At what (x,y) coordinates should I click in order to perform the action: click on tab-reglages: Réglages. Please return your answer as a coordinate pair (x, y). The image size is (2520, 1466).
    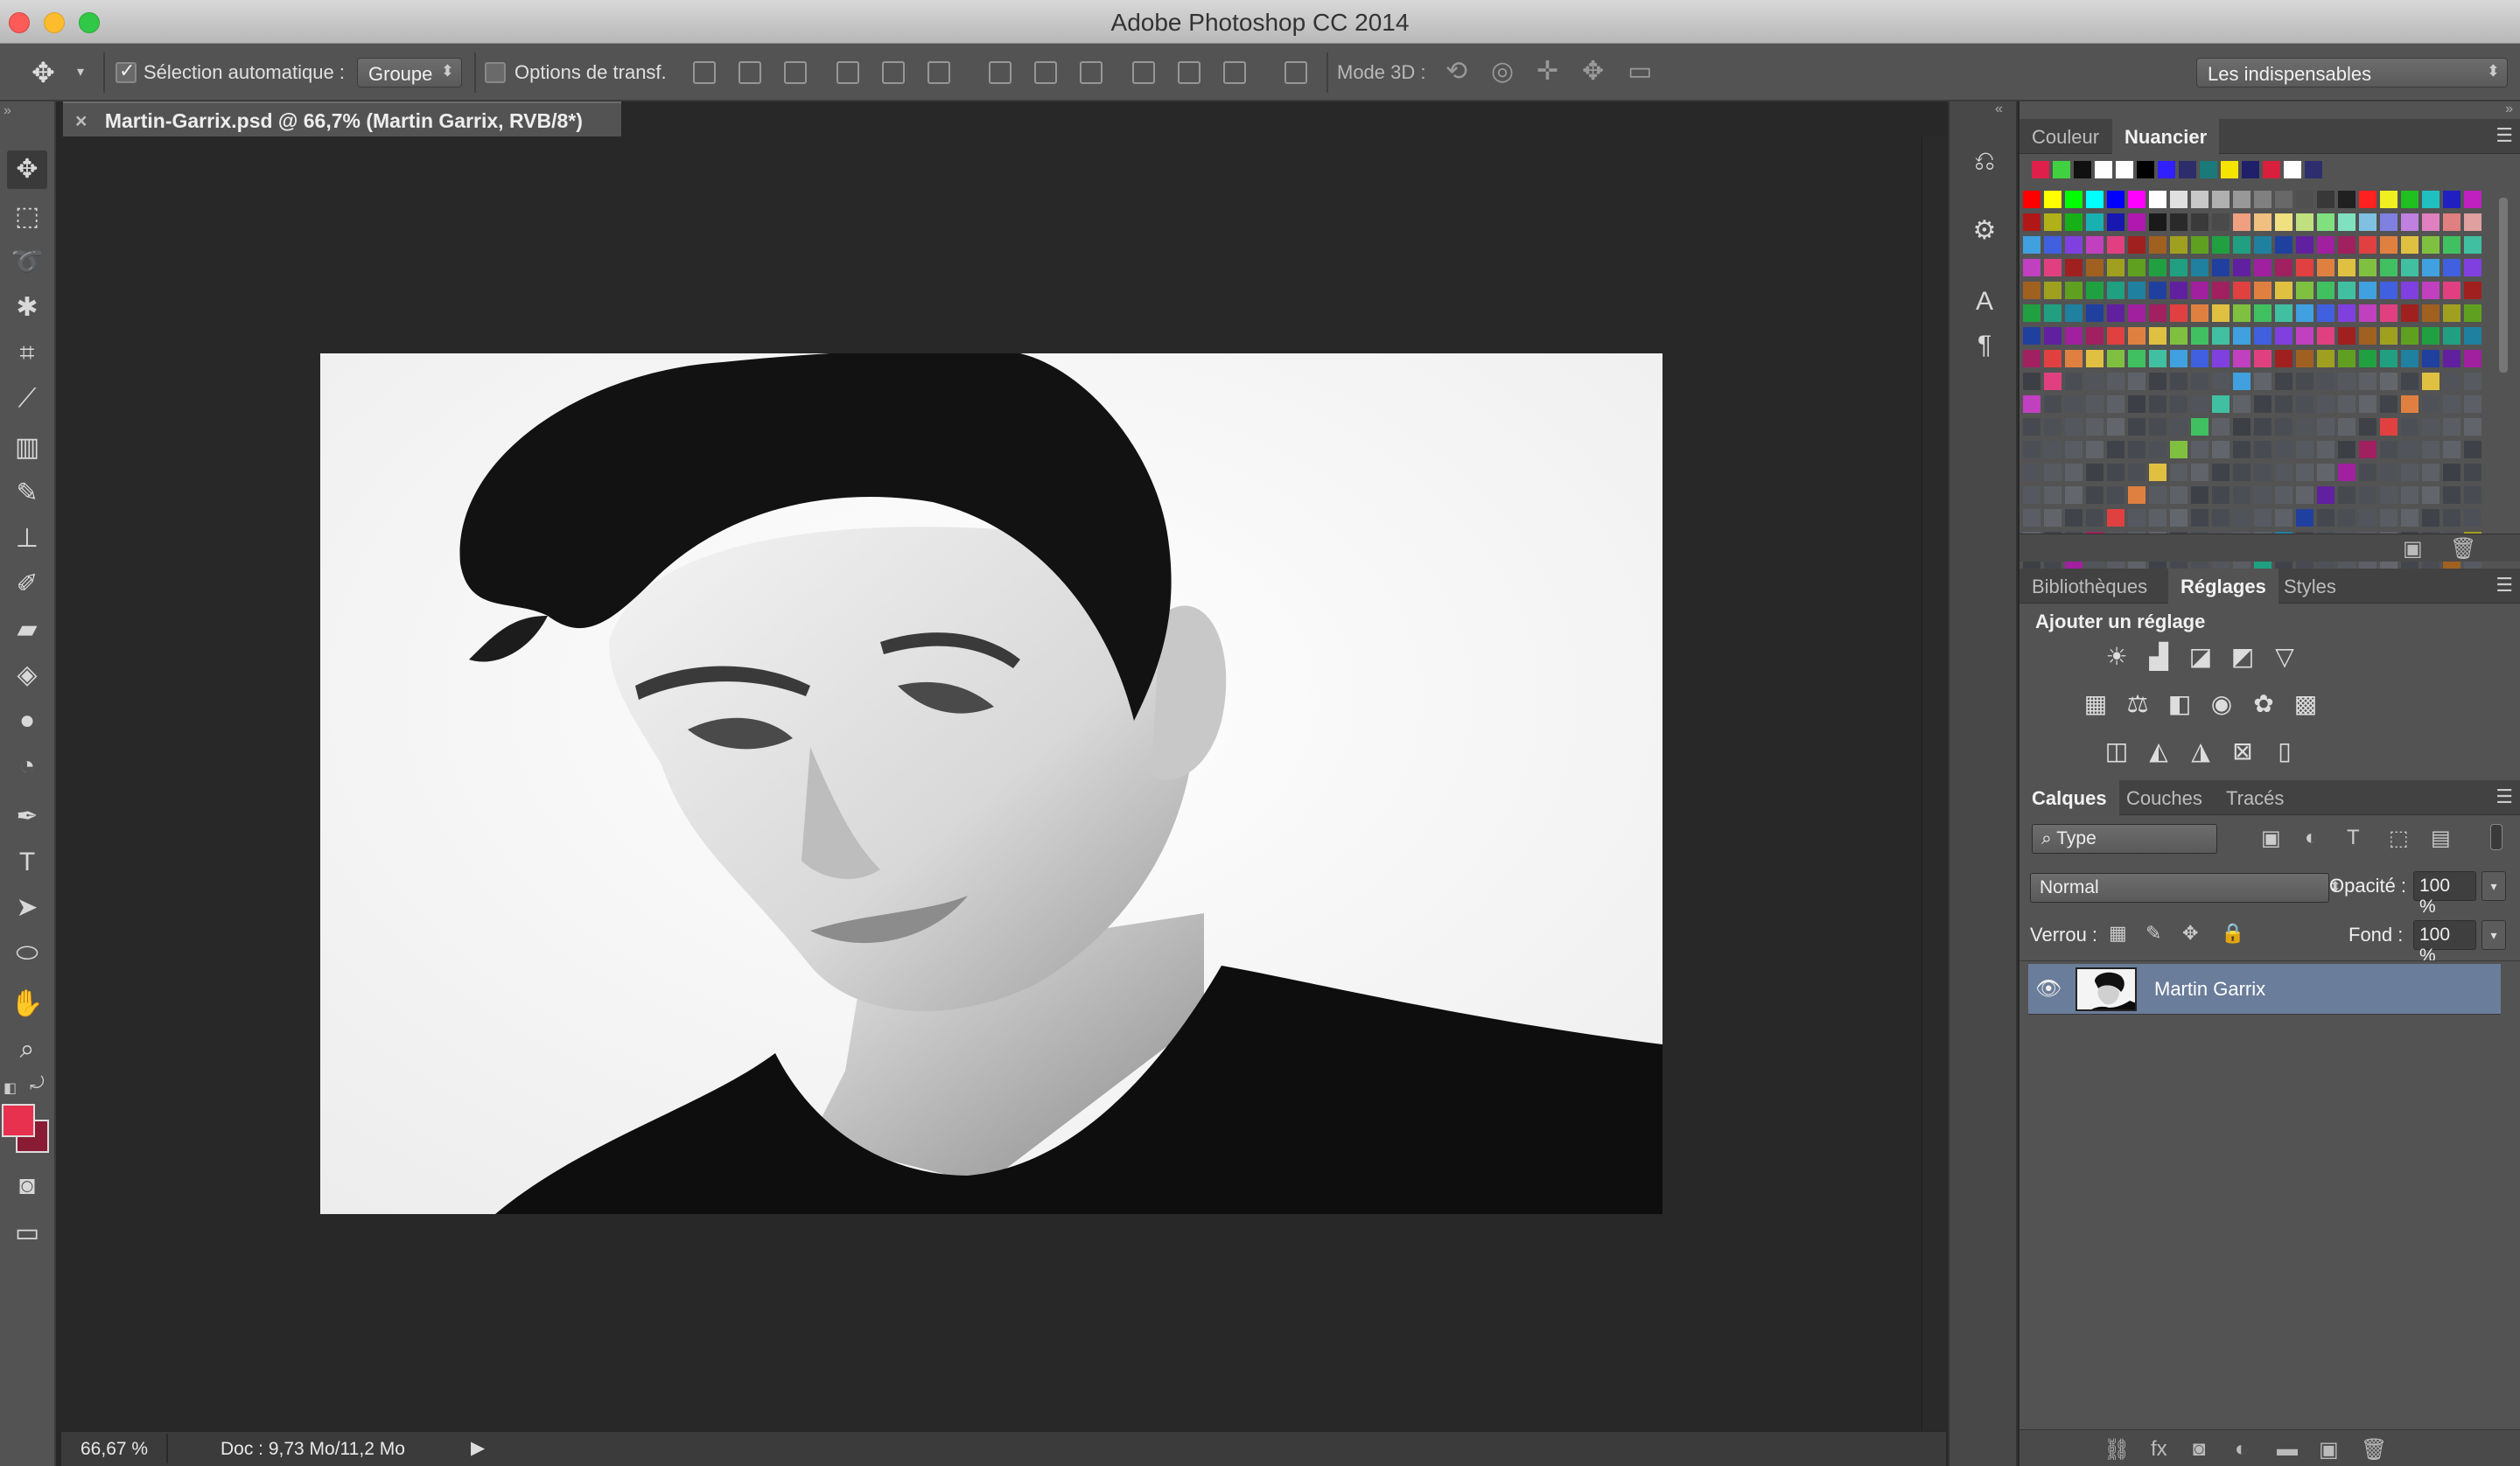
    Looking at the image, I should click on (2223, 586).